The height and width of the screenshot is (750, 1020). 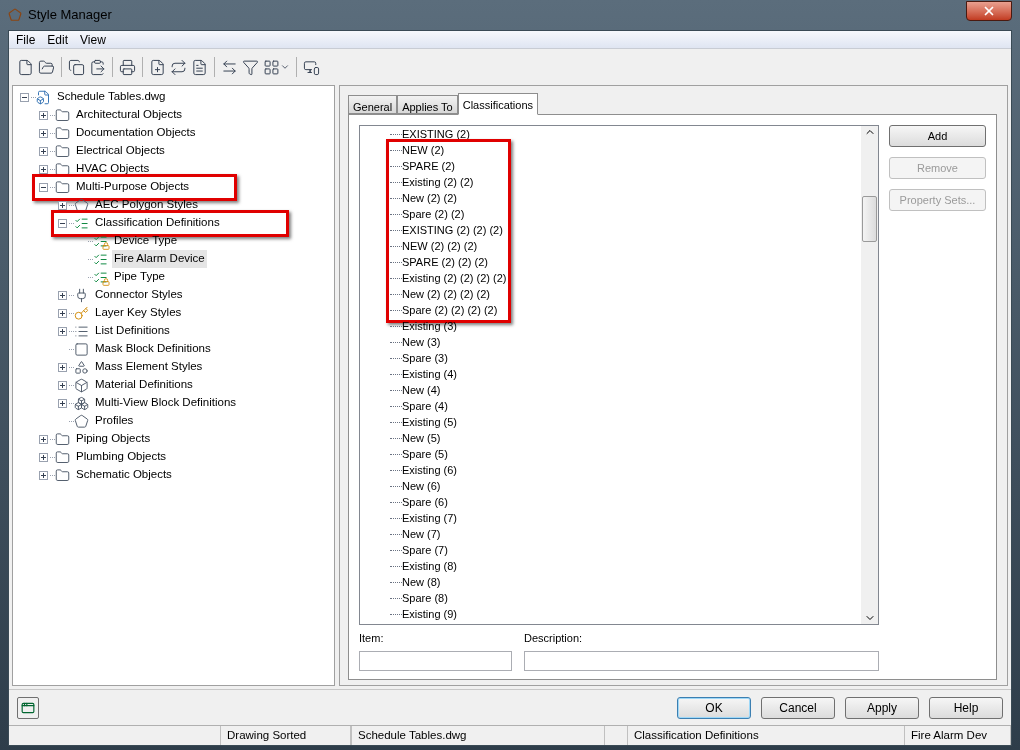 What do you see at coordinates (430, 422) in the screenshot?
I see `classification-item: Existing (5)` at bounding box center [430, 422].